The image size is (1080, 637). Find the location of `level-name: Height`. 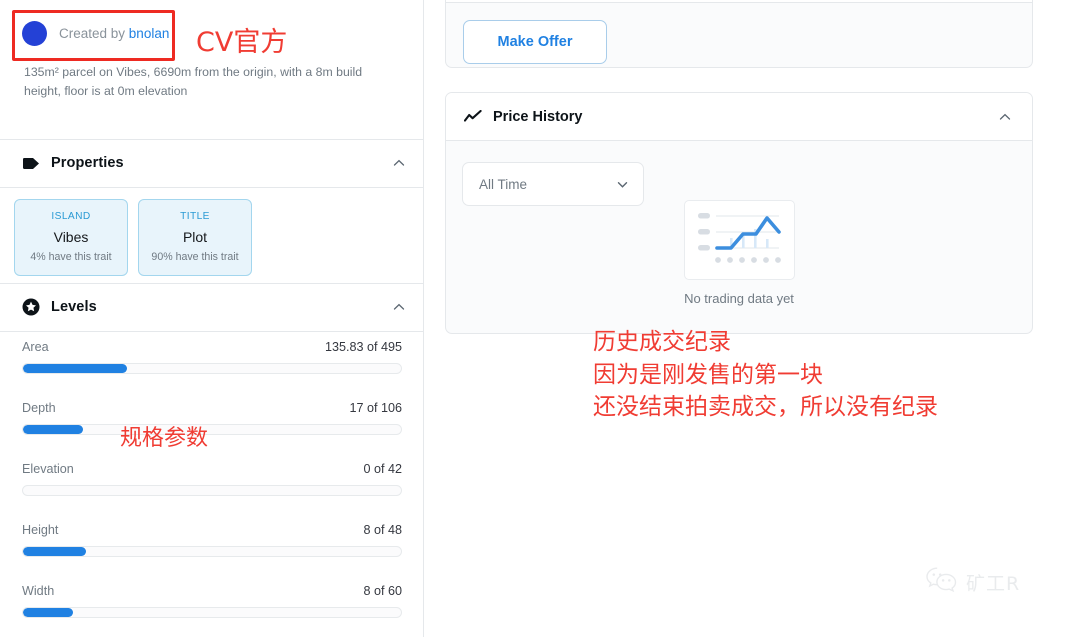

level-name: Height is located at coordinates (40, 530).